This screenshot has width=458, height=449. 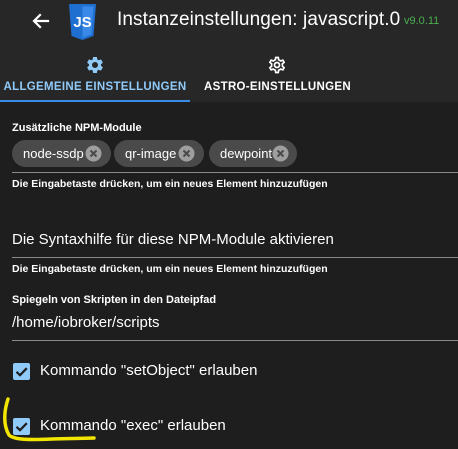 What do you see at coordinates (277, 87) in the screenshot?
I see `tab-astro-label: ASTRO-EINSTELLUNGEN` at bounding box center [277, 87].